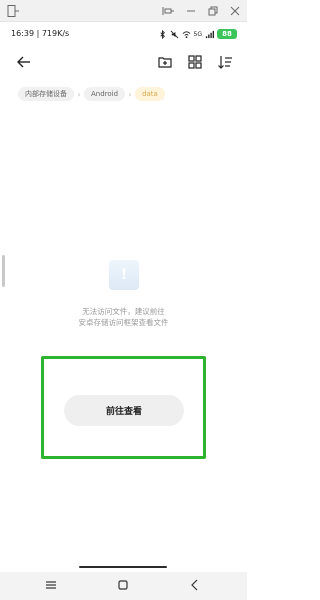 The image size is (320, 600). I want to click on go-view-button: 前往查看, so click(124, 410).